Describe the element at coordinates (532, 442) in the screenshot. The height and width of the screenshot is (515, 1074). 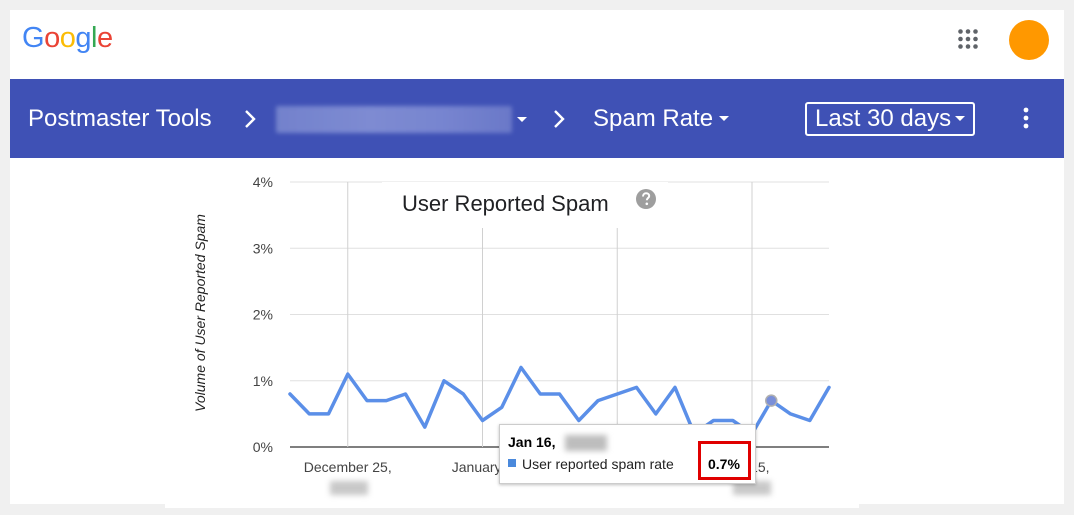
I see `tooltip-date: Jan 16,` at that location.